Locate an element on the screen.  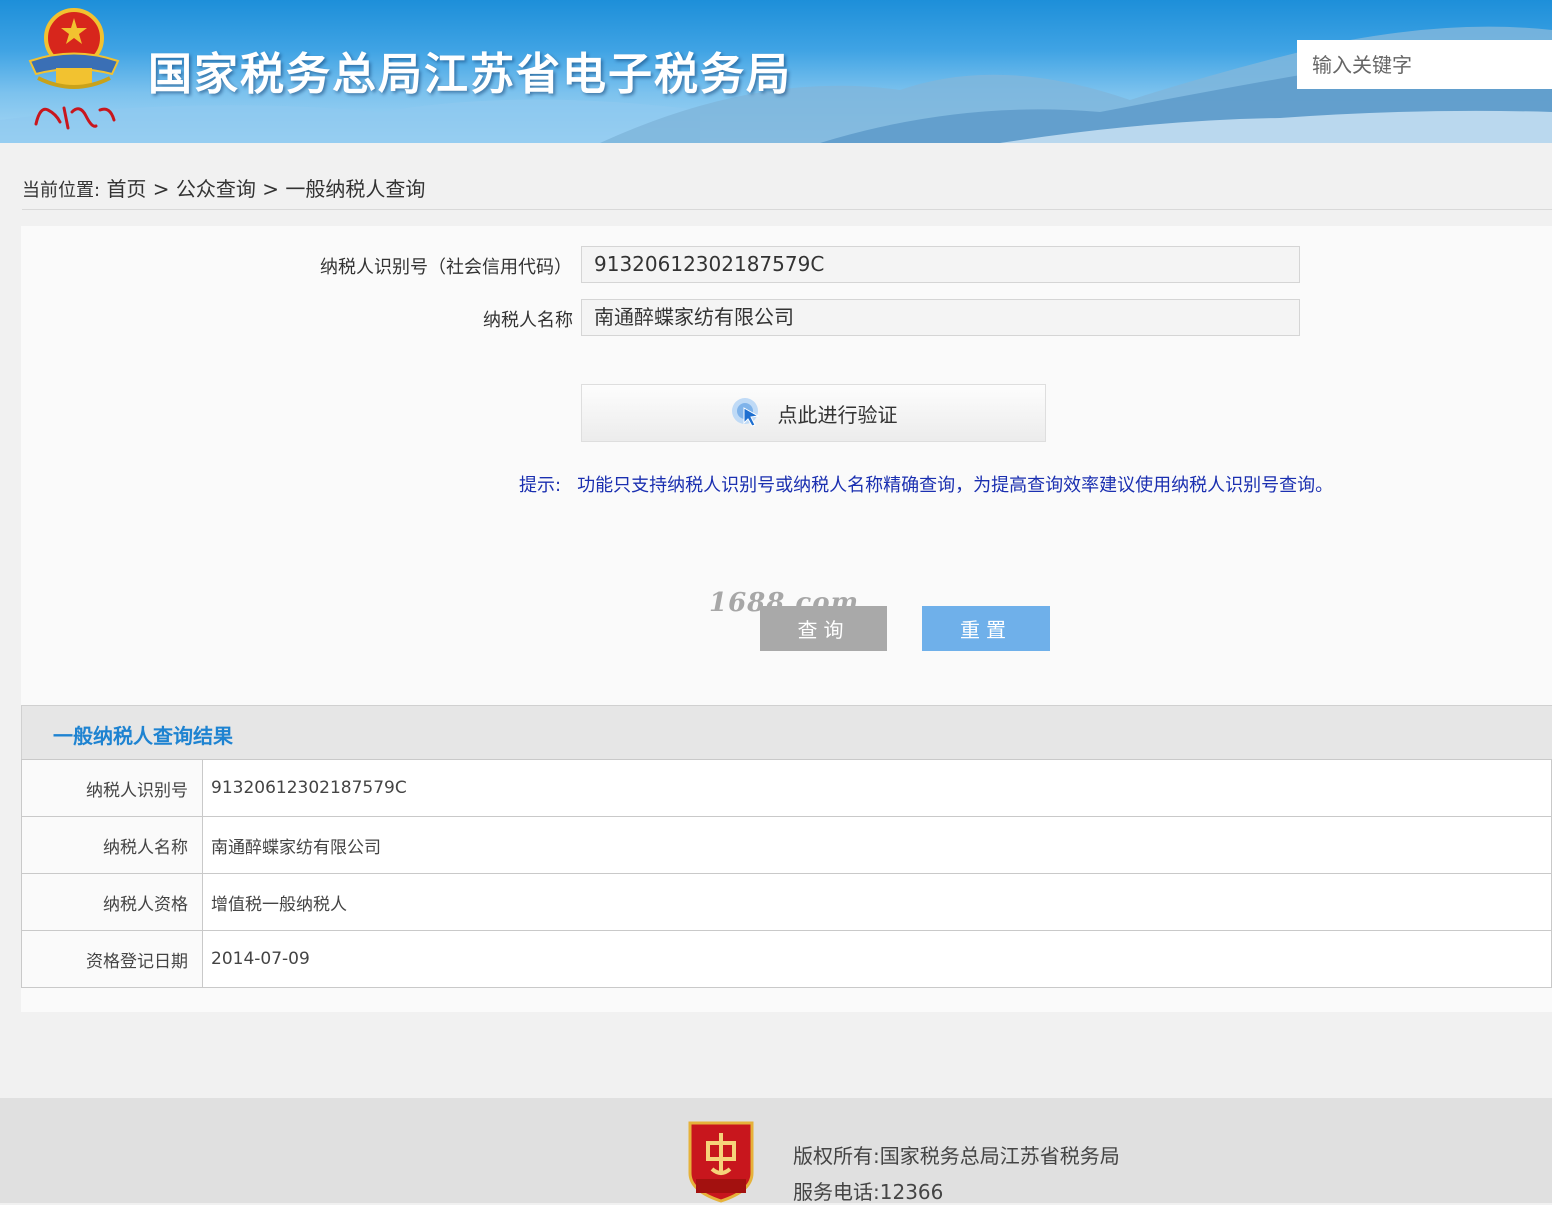
footer-phone: 服务电话:12366 is located at coordinates (868, 1190).